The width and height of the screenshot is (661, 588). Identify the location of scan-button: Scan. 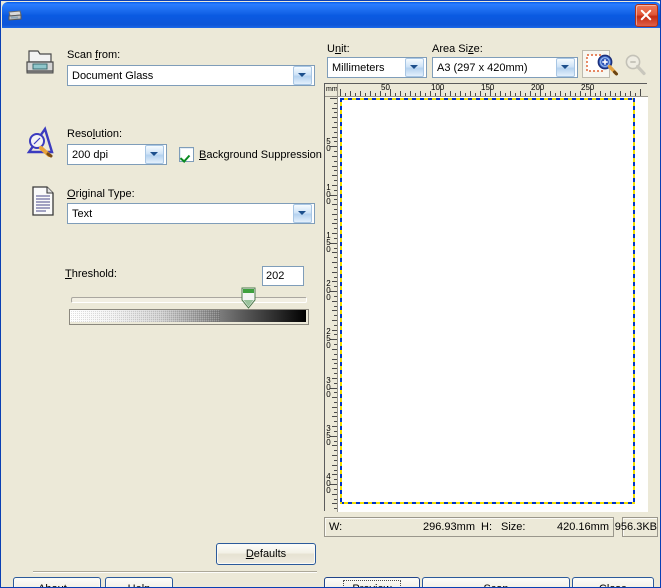
(496, 582).